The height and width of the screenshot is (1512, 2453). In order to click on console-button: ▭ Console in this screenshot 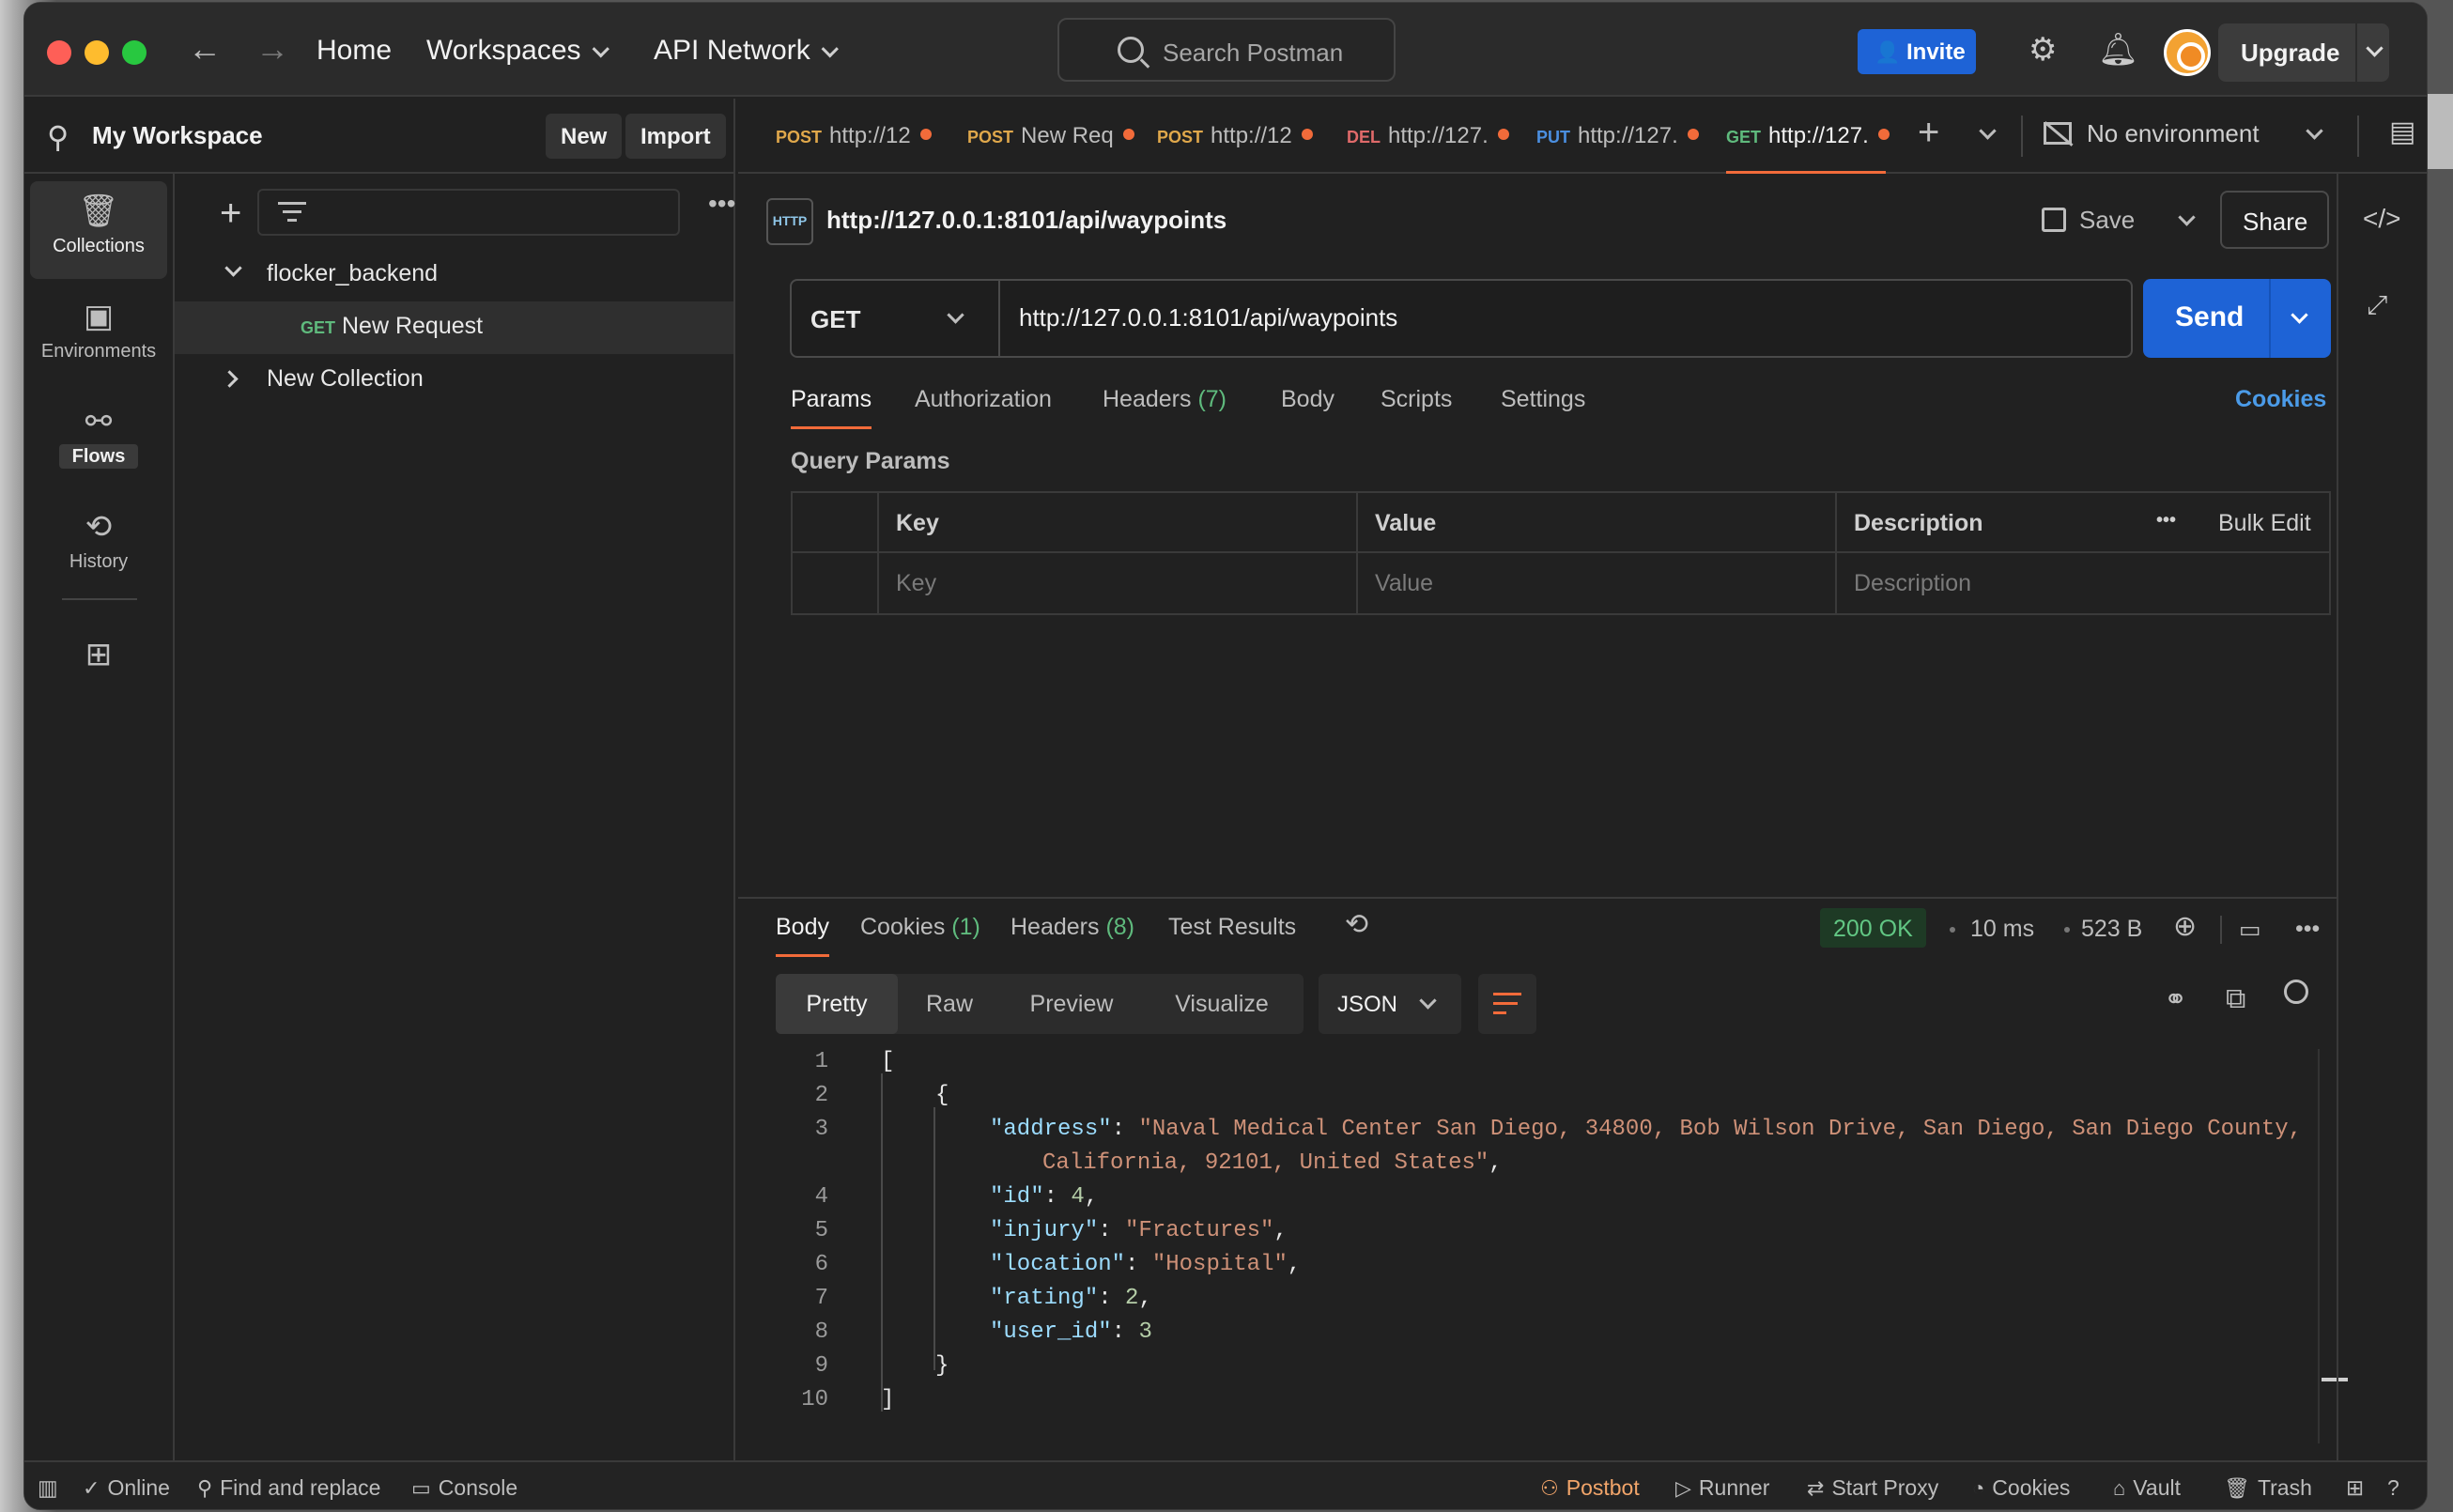, I will do `click(464, 1488)`.